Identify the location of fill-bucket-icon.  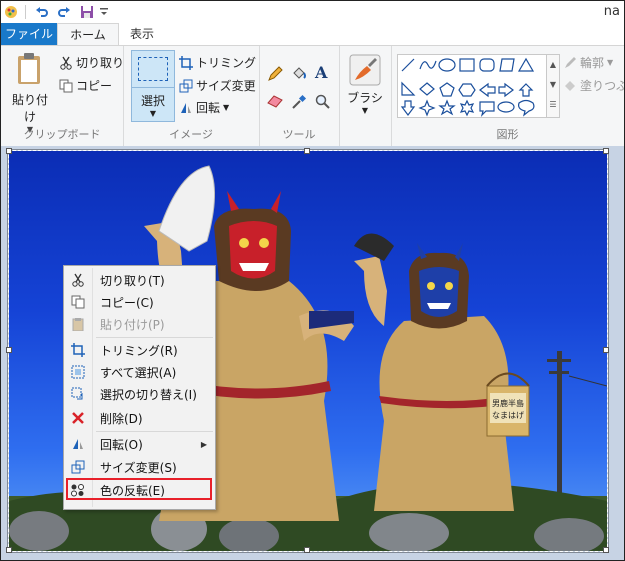
(299, 74).